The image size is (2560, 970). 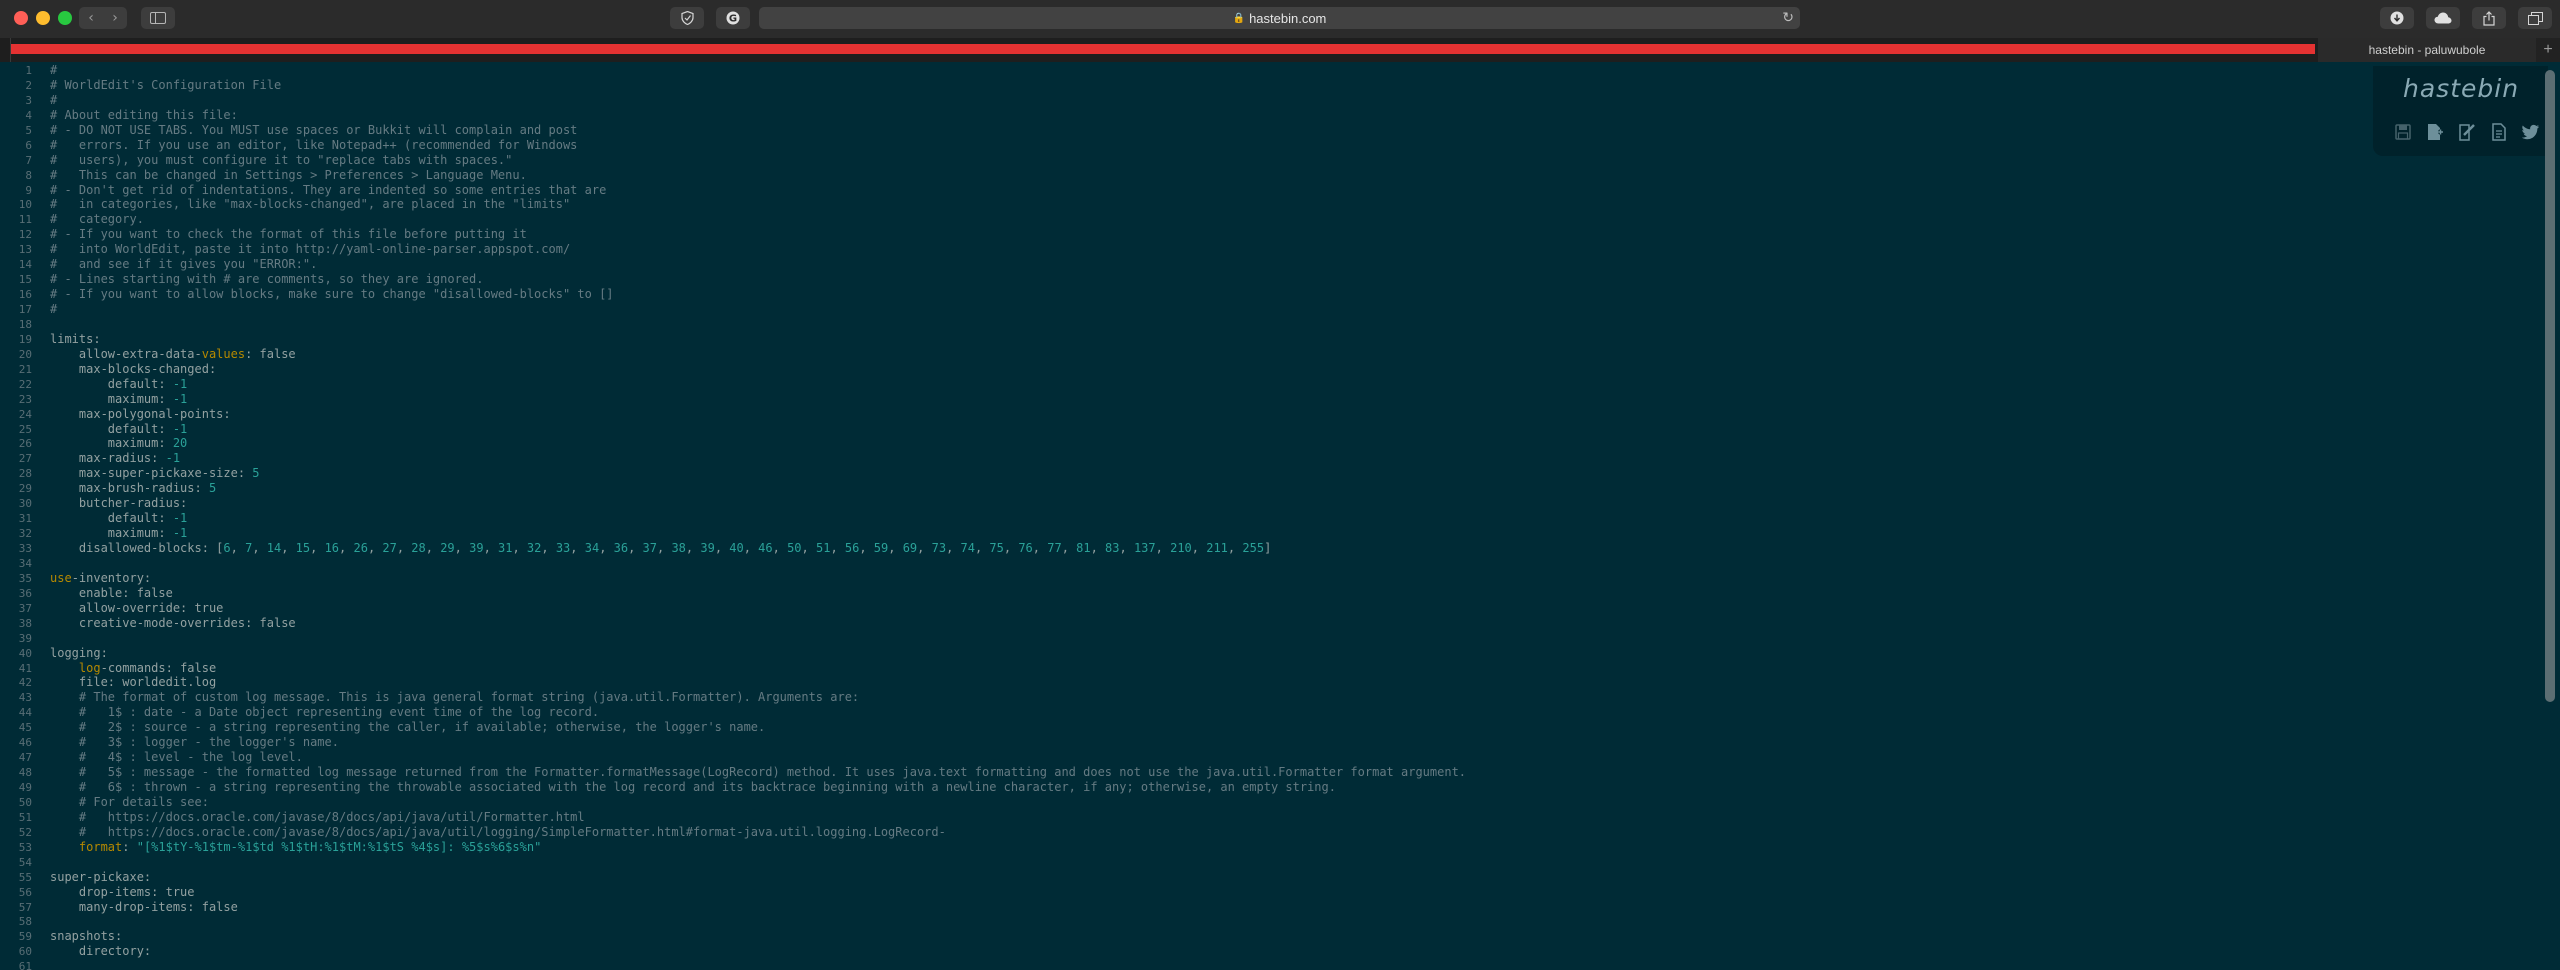 What do you see at coordinates (28, 145) in the screenshot?
I see `line-number: 6` at bounding box center [28, 145].